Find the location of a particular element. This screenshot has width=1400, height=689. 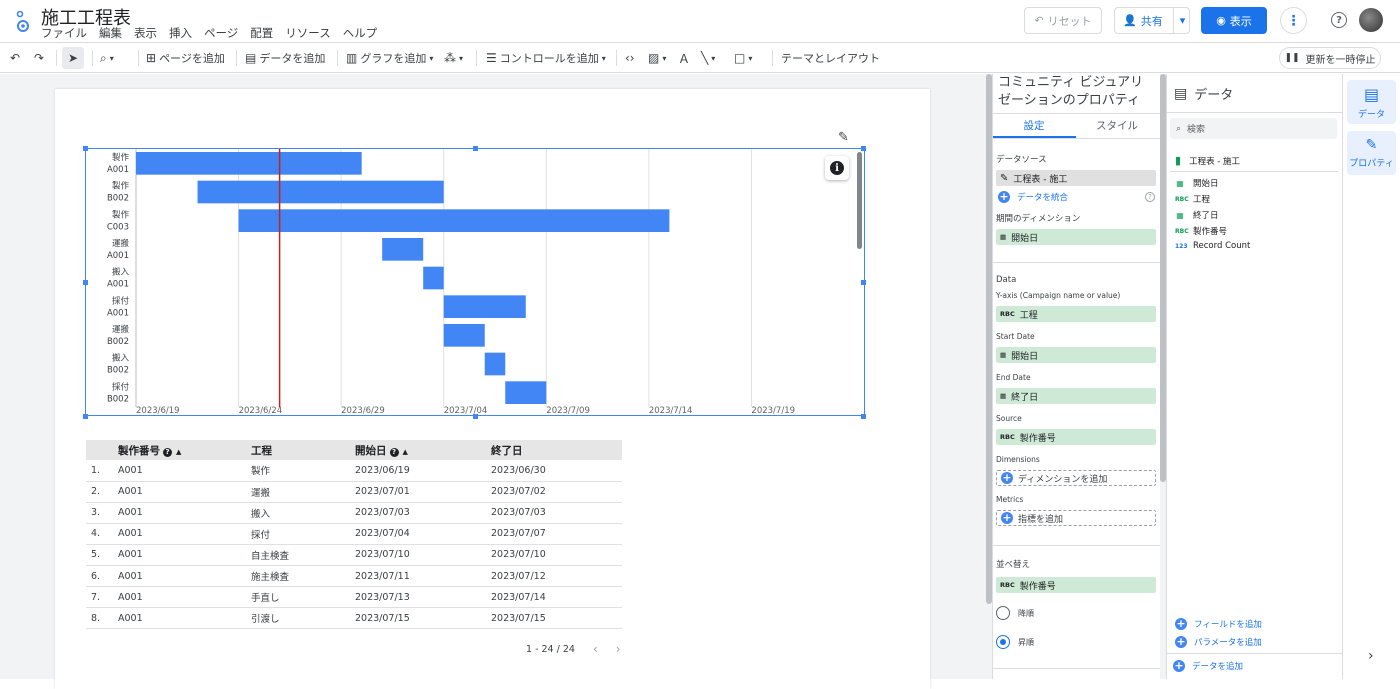

menu-insert: 挿入 is located at coordinates (180, 33).